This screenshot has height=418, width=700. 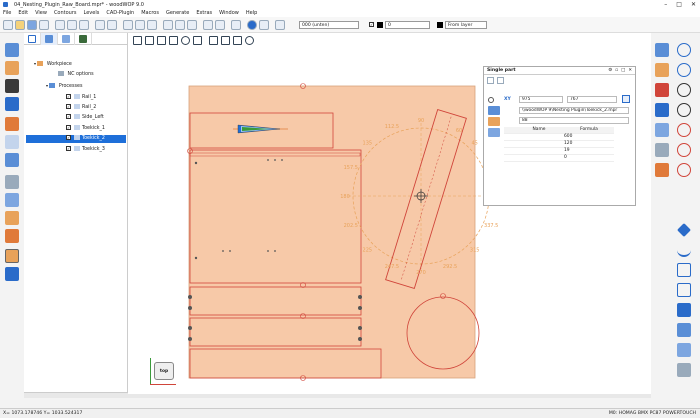 What do you see at coordinates (684, 110) in the screenshot?
I see `circle-3p-icon` at bounding box center [684, 110].